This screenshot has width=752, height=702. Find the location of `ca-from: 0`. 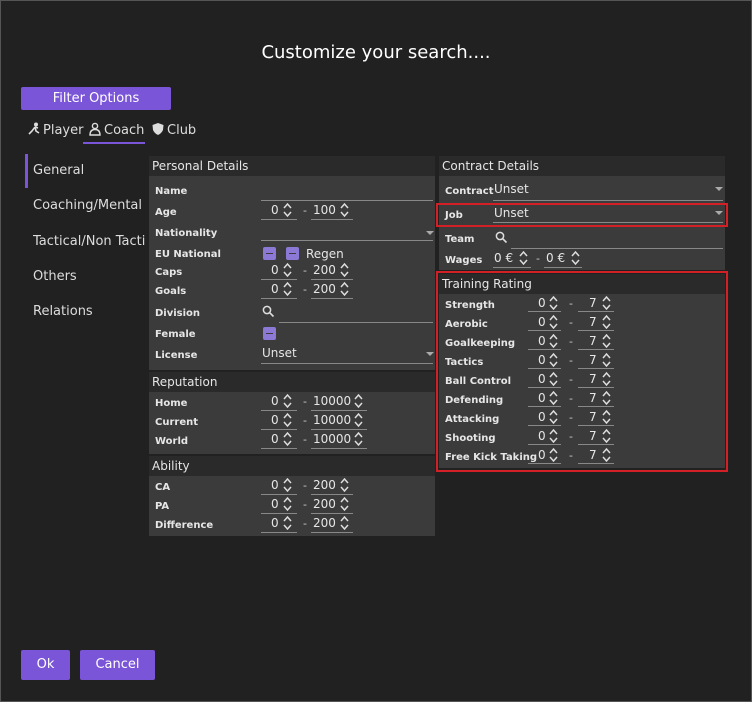

ca-from: 0 is located at coordinates (275, 485).